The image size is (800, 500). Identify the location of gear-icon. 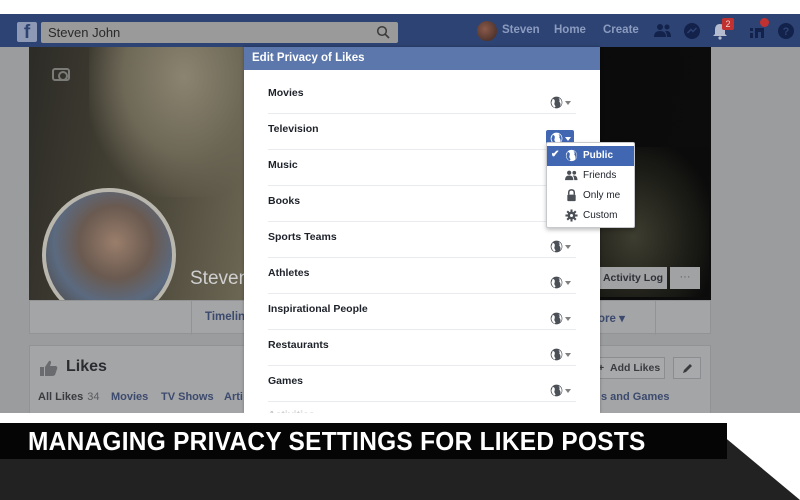
(571, 215).